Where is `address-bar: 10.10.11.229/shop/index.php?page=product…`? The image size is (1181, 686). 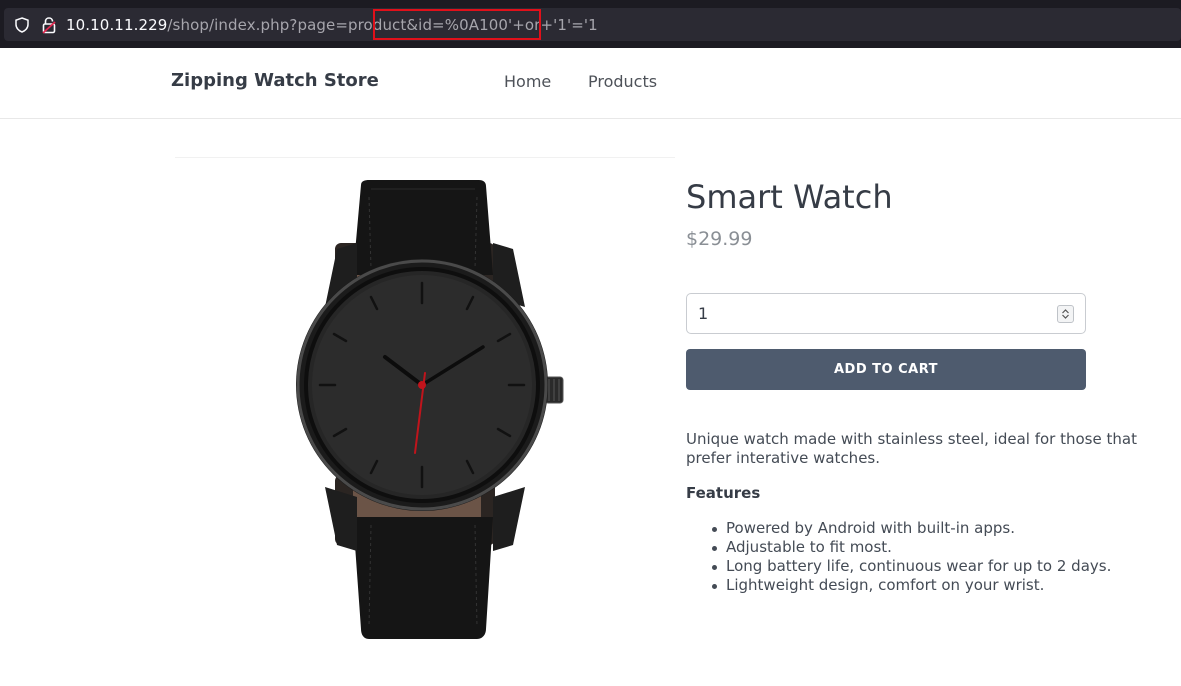 address-bar: 10.10.11.229/shop/index.php?page=product… is located at coordinates (592, 24).